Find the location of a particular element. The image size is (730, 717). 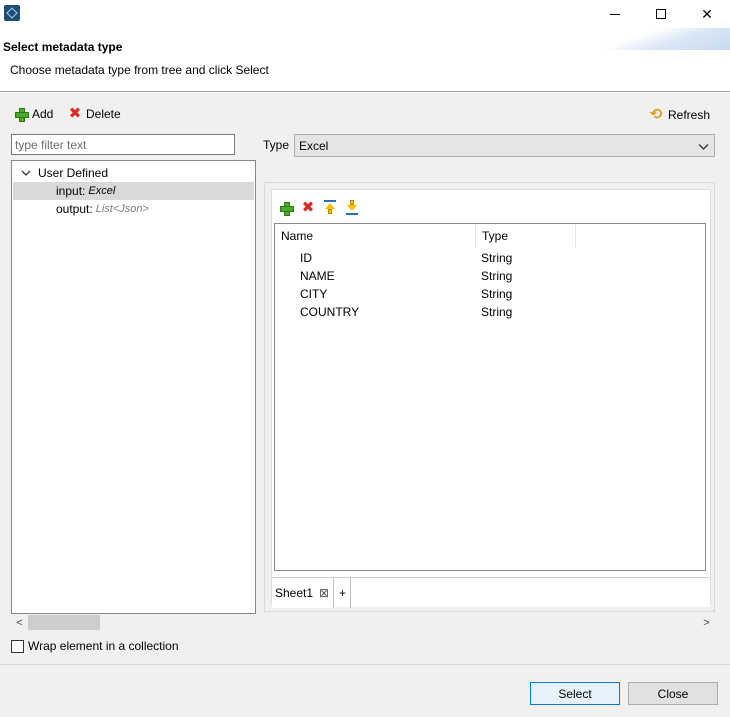

scrollbar-thumb is located at coordinates (64, 622).